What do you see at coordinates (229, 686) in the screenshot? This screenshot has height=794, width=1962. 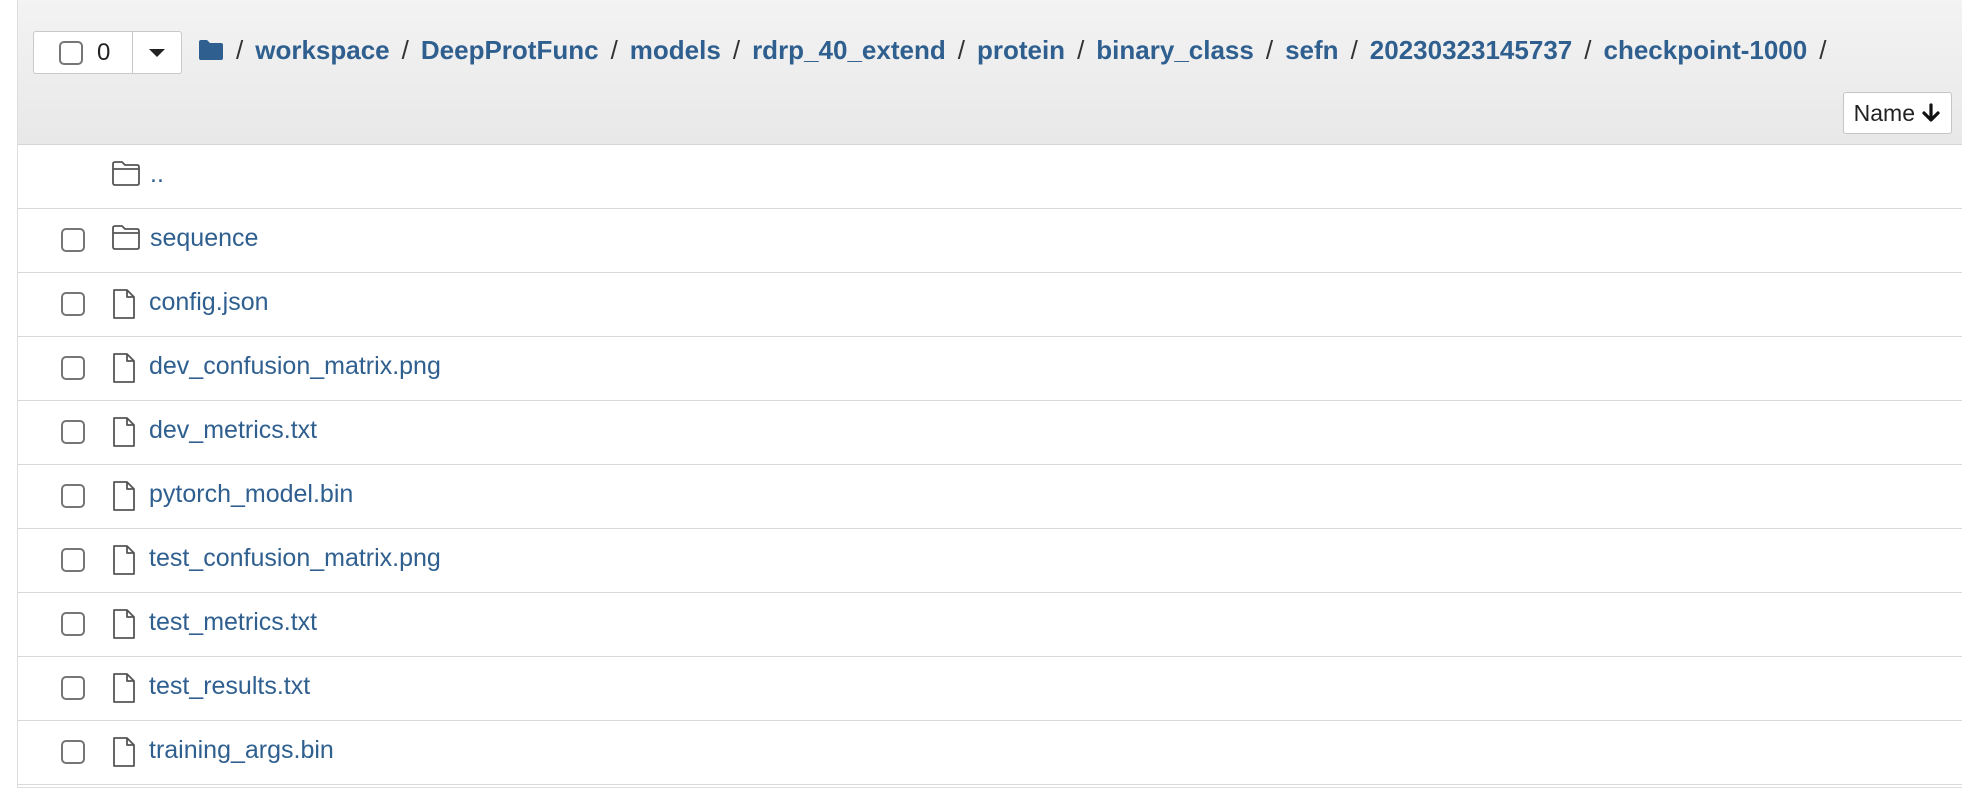 I see `item-name-link: test_results.txt` at bounding box center [229, 686].